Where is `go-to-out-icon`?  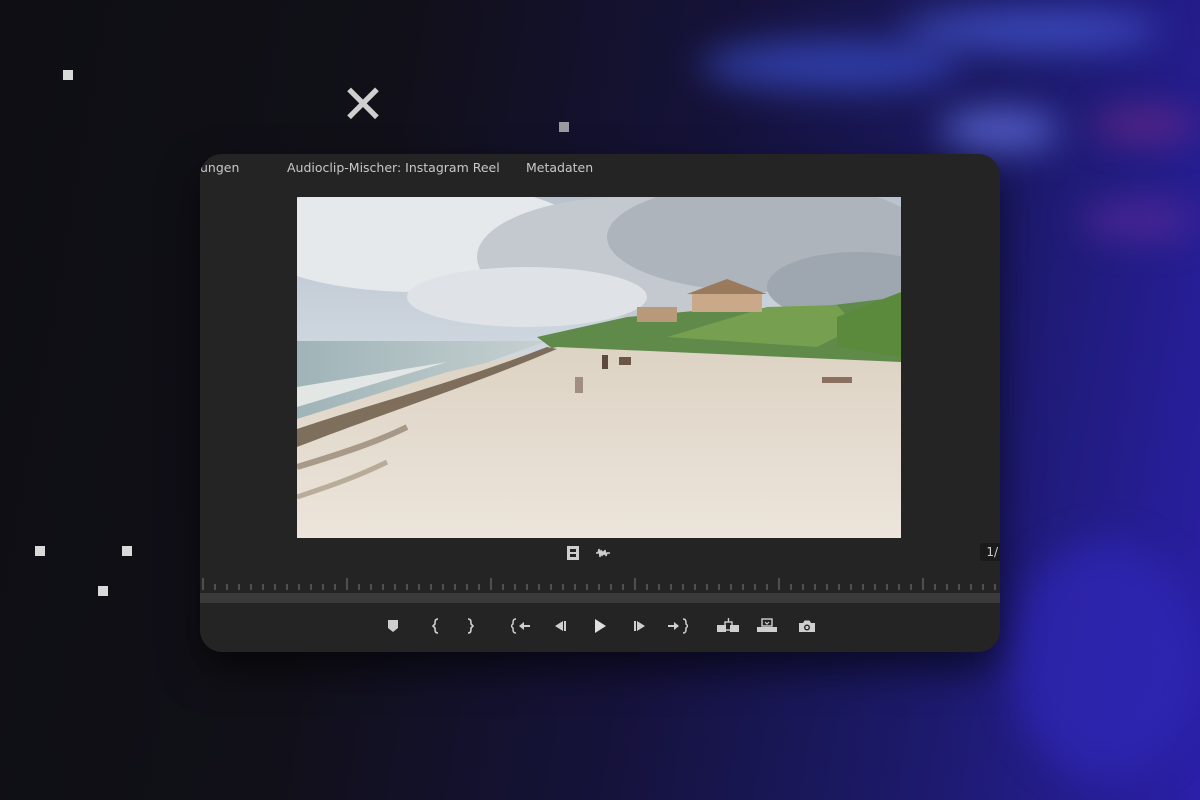
go-to-out-icon is located at coordinates (678, 626).